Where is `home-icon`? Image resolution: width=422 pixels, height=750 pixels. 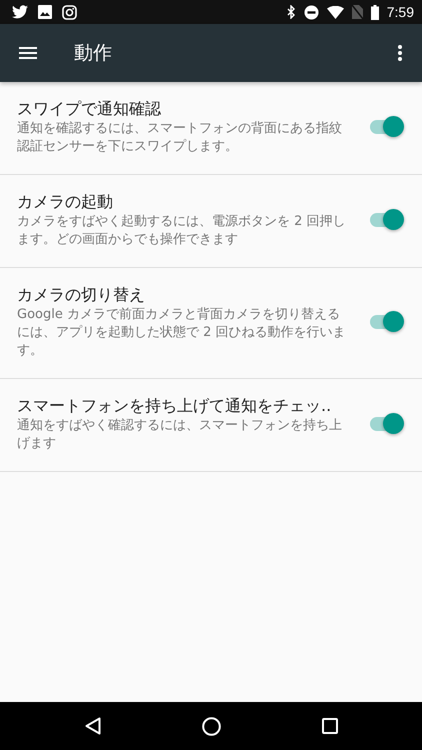 home-icon is located at coordinates (211, 726).